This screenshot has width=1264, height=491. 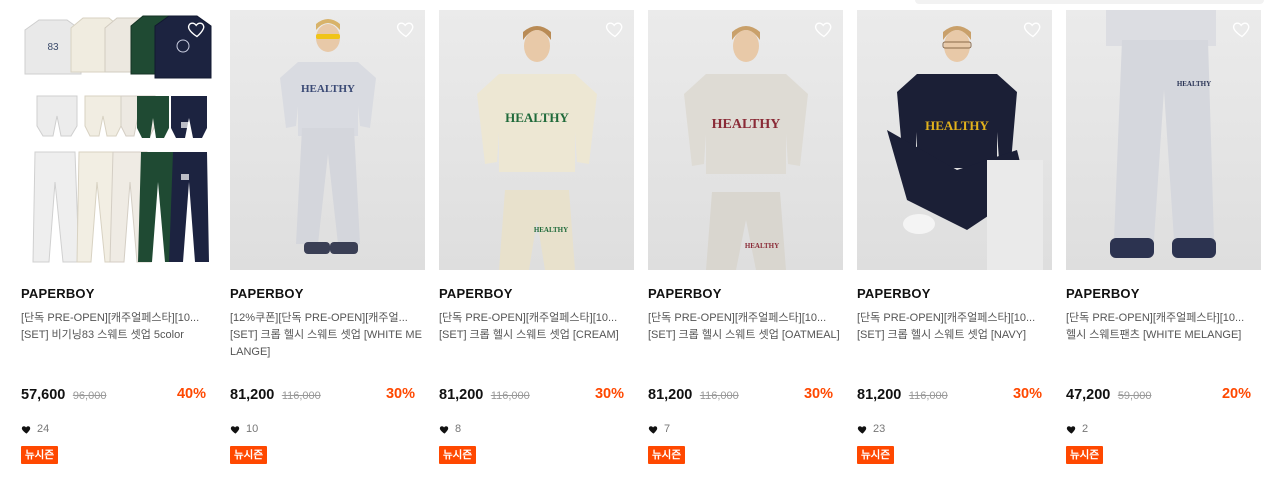 I want to click on like-count-number: 7, so click(x=667, y=429).